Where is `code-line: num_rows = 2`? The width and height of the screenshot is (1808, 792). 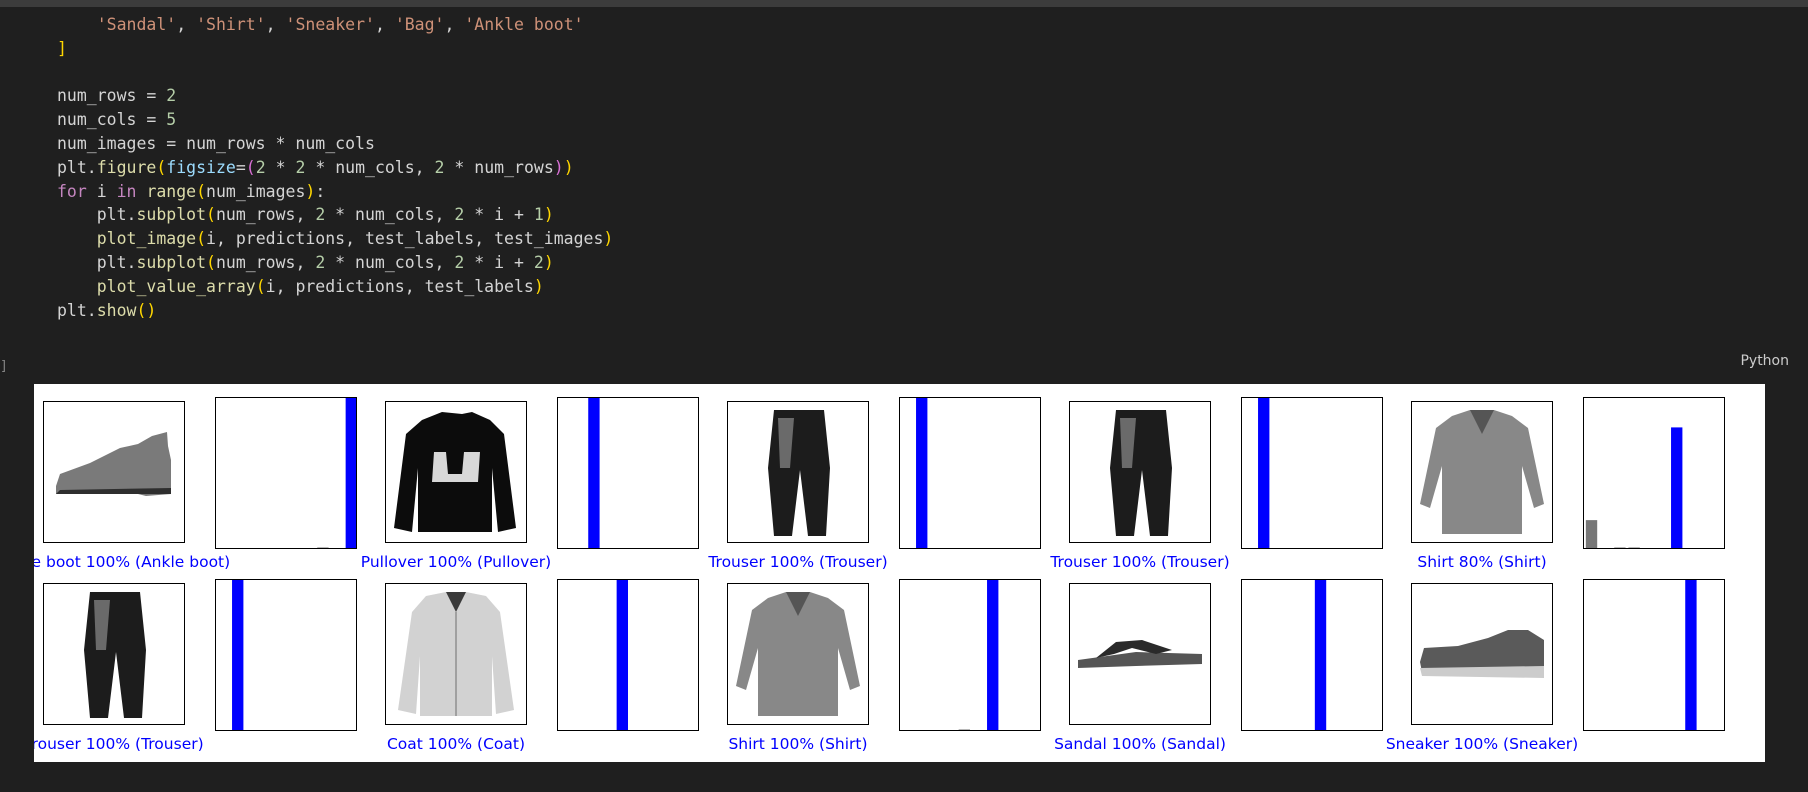 code-line: num_rows = 2 is located at coordinates (335, 96).